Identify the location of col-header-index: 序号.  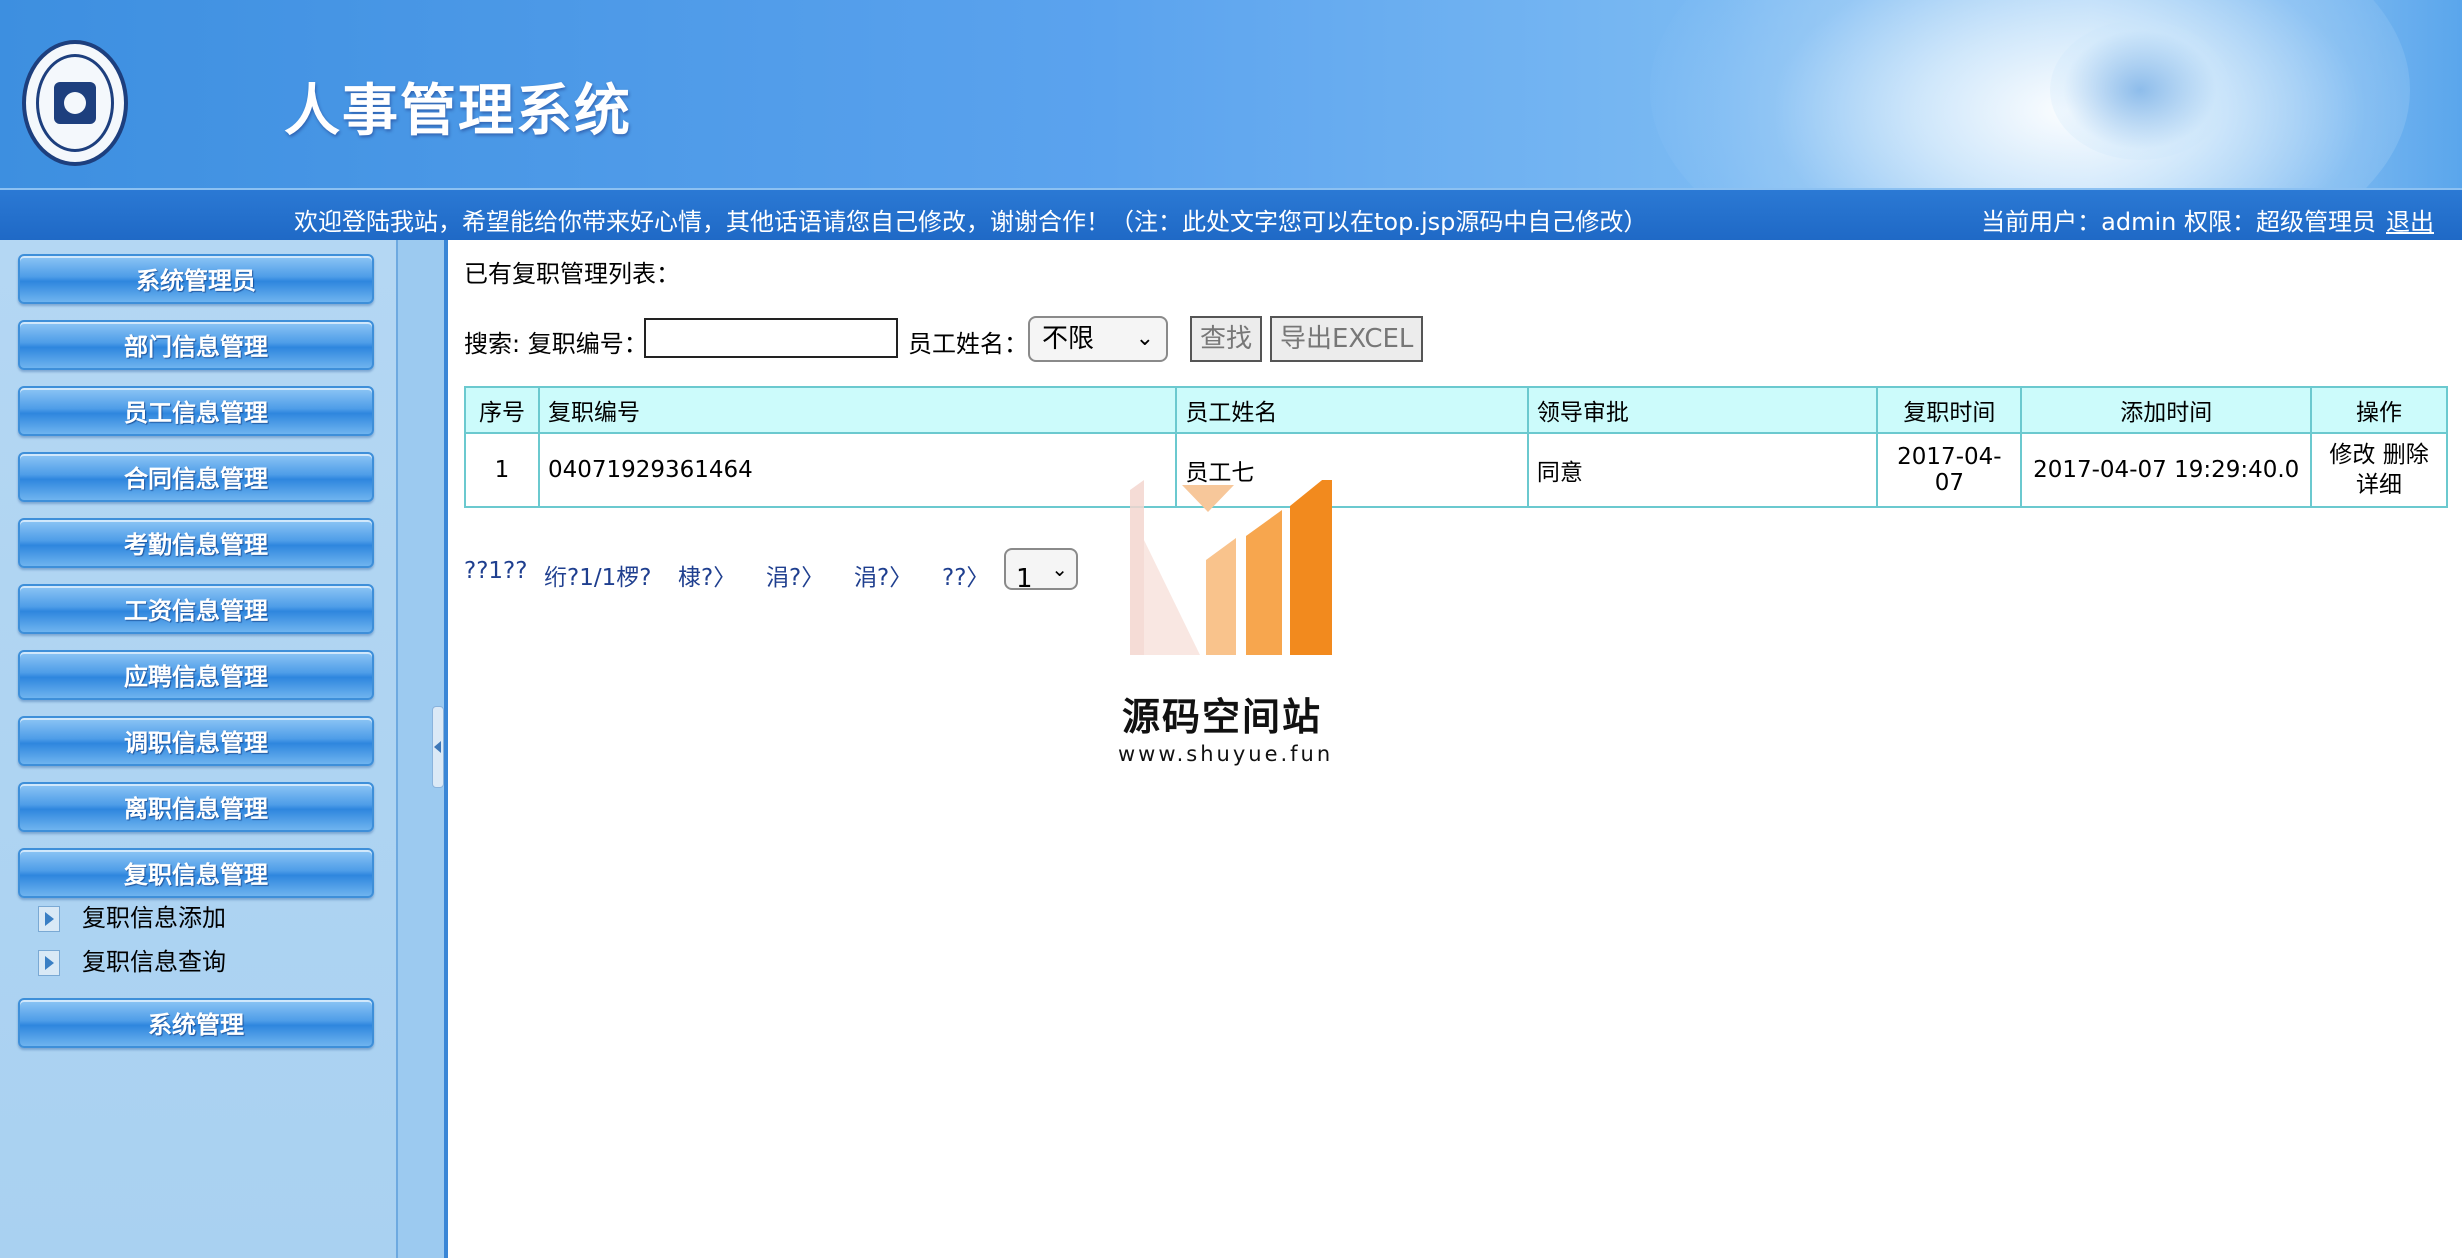
(502, 410).